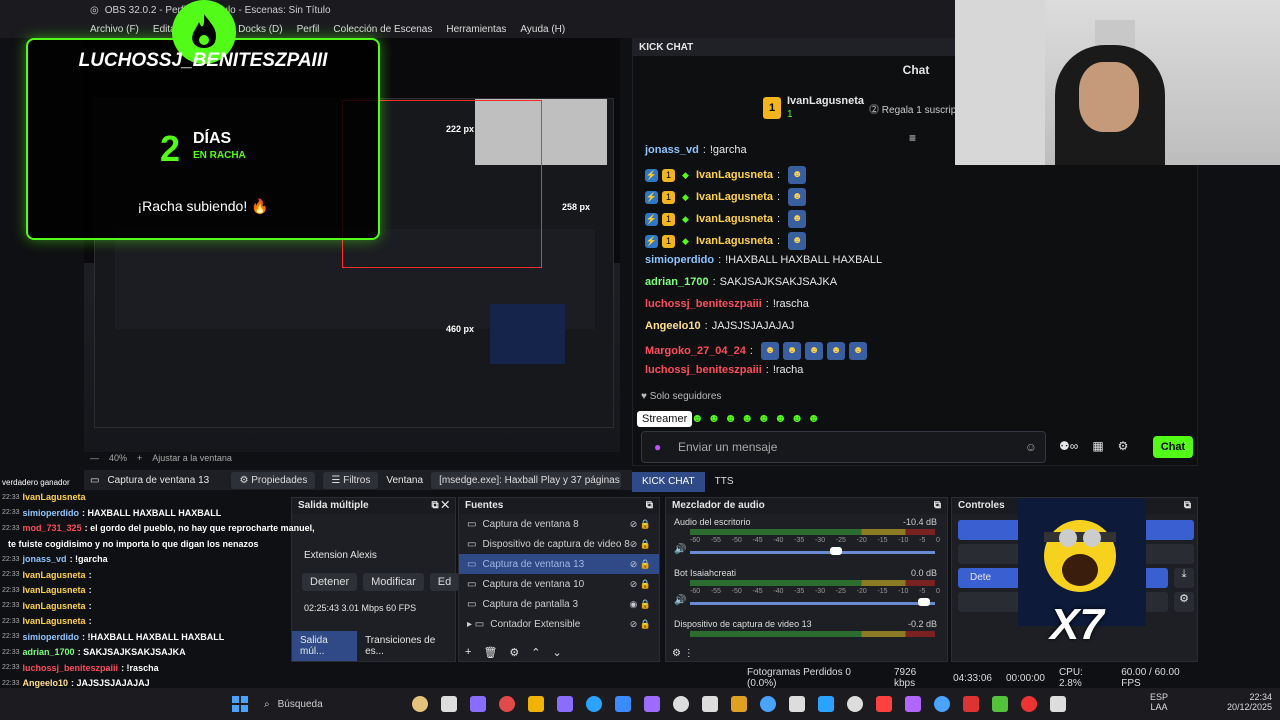 The height and width of the screenshot is (720, 1280). What do you see at coordinates (468, 652) in the screenshot?
I see `add-source-icon: +` at bounding box center [468, 652].